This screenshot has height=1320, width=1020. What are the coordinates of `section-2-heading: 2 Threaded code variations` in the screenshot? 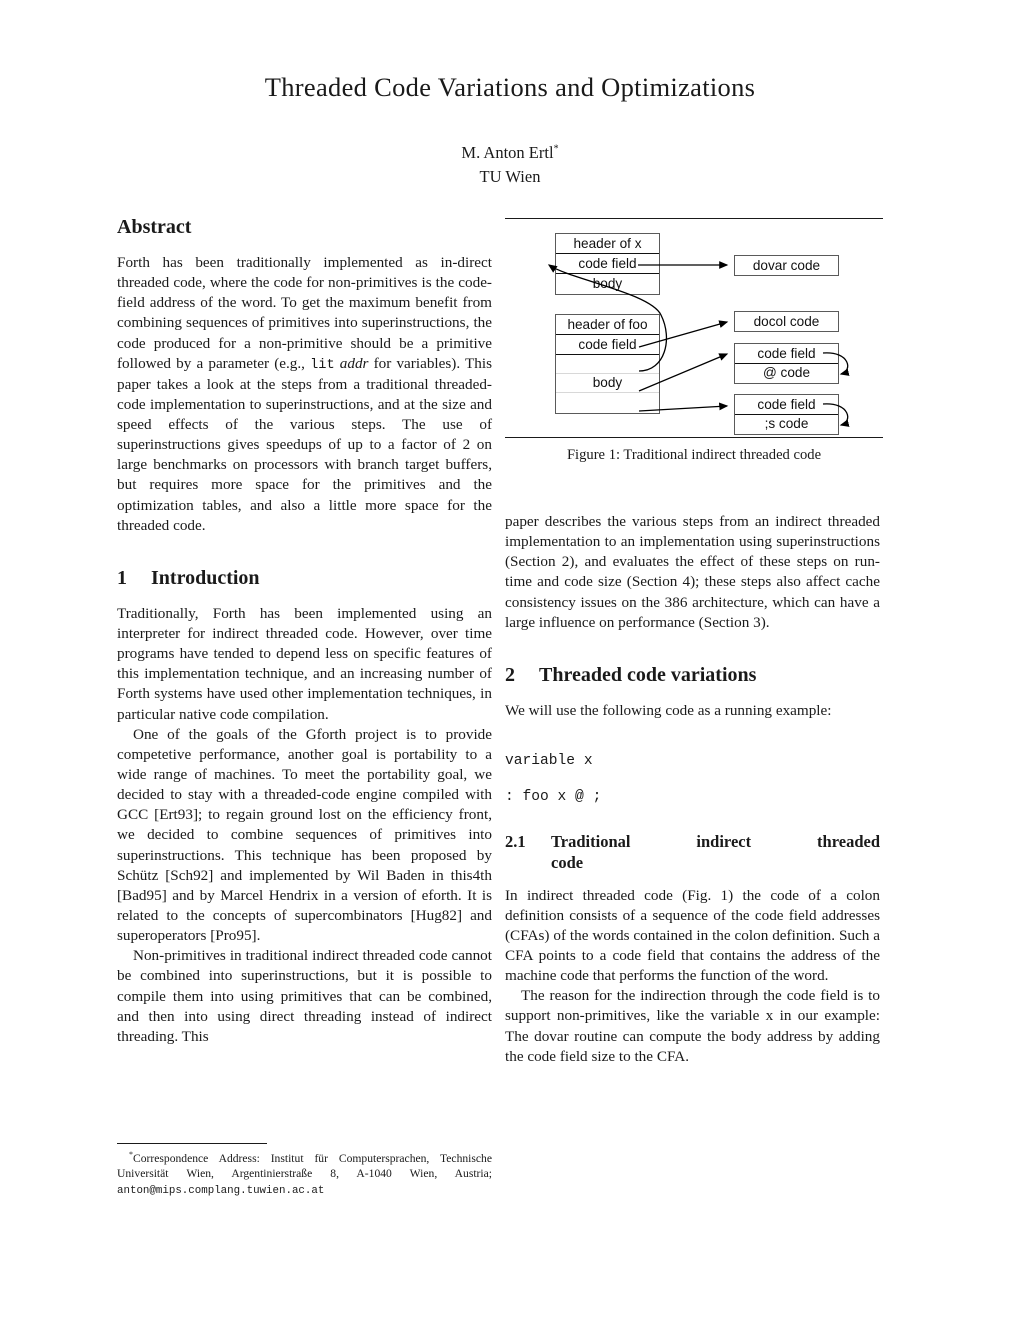 It's located at (692, 675).